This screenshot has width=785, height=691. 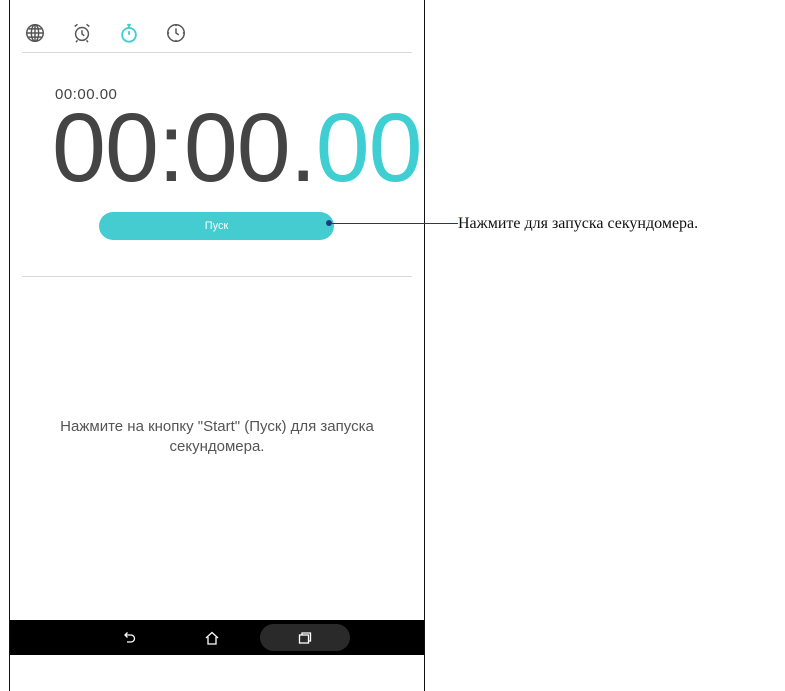 What do you see at coordinates (394, 223) in the screenshot?
I see `callout-line` at bounding box center [394, 223].